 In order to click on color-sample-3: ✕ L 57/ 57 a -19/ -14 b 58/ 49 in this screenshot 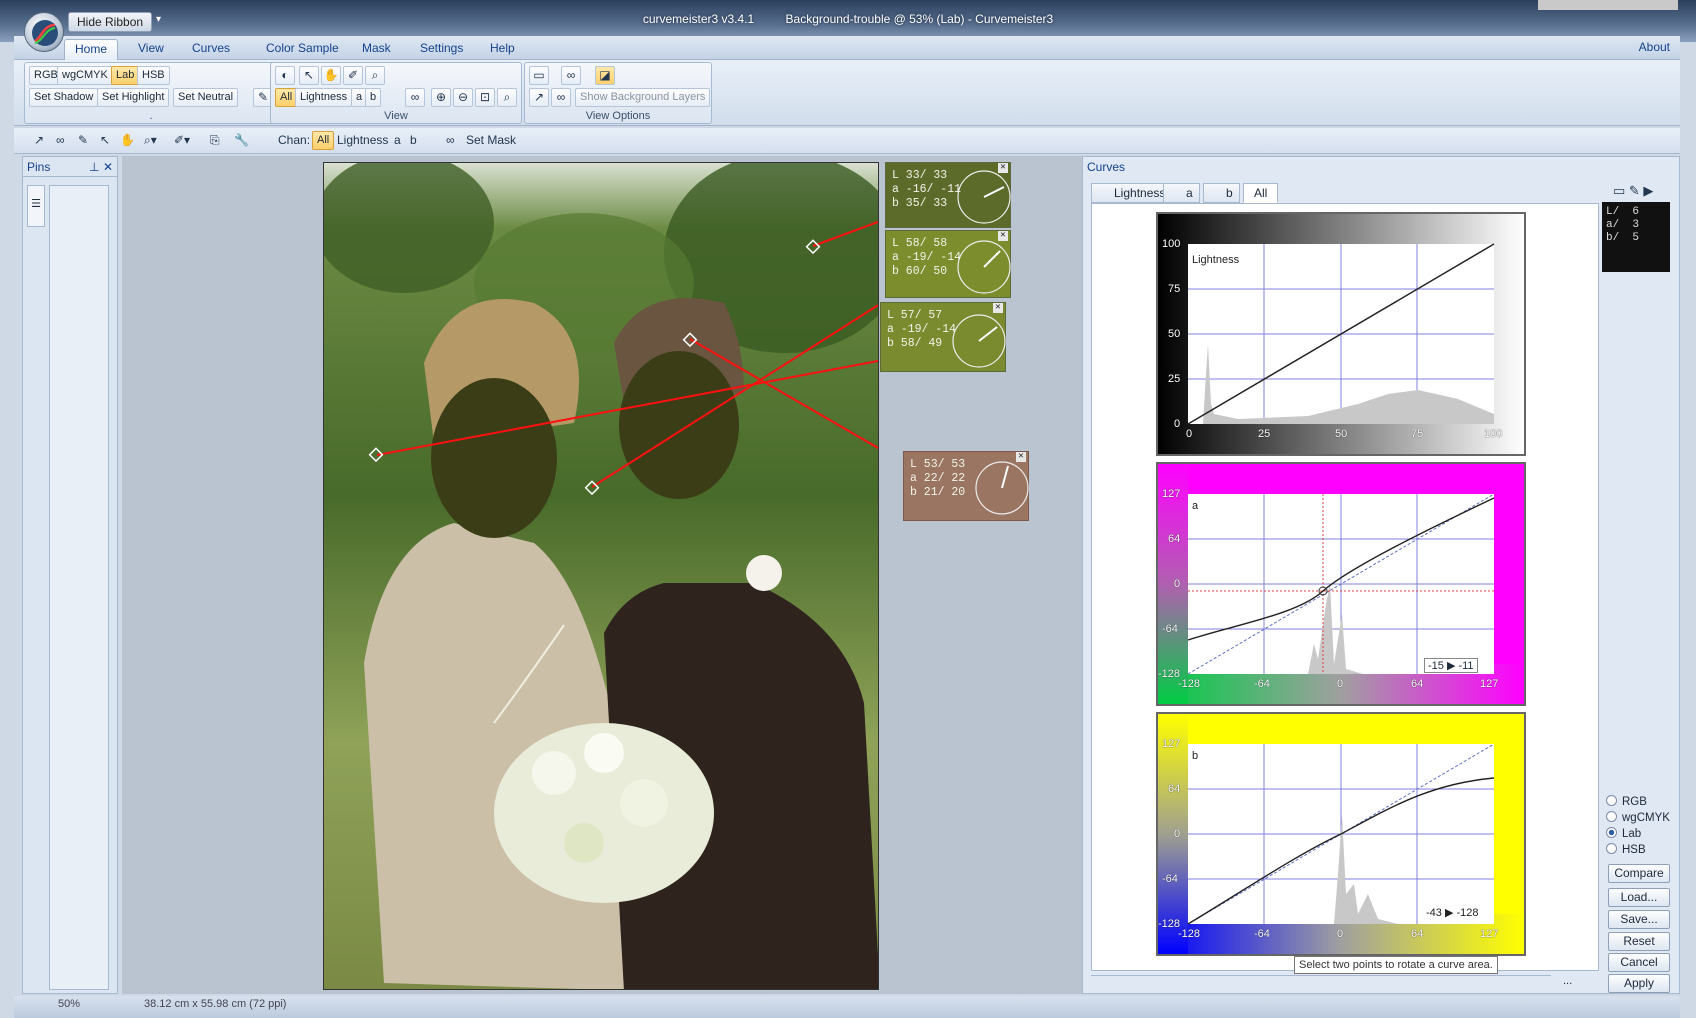, I will do `click(943, 337)`.